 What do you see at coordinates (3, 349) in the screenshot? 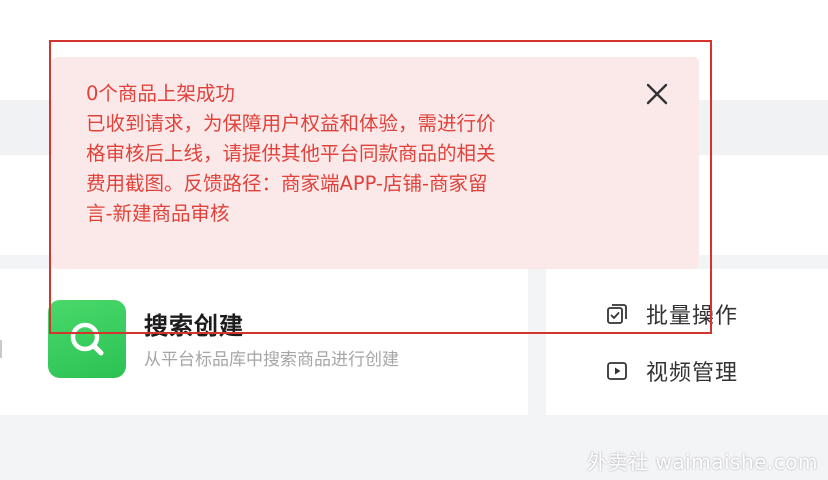
I see `scroll-arrow-left` at bounding box center [3, 349].